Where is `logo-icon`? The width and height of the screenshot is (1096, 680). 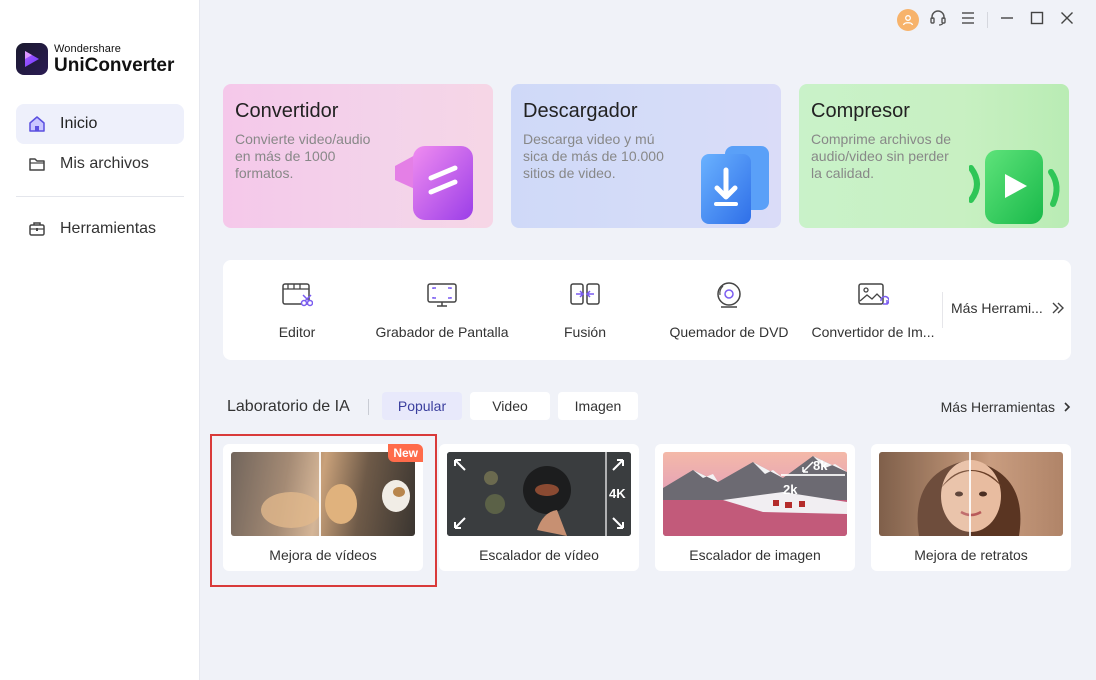 logo-icon is located at coordinates (32, 59).